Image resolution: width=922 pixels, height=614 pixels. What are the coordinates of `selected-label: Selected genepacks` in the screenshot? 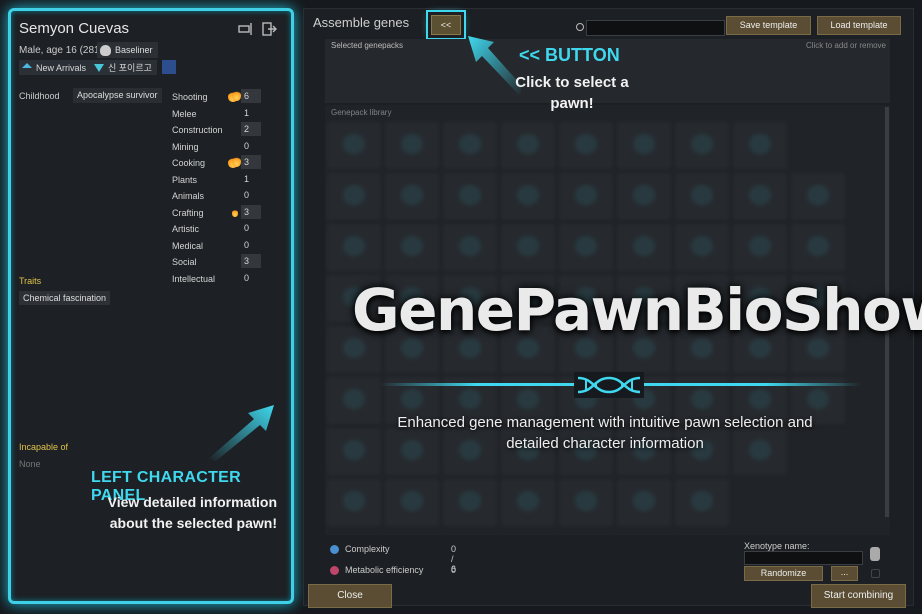 It's located at (367, 45).